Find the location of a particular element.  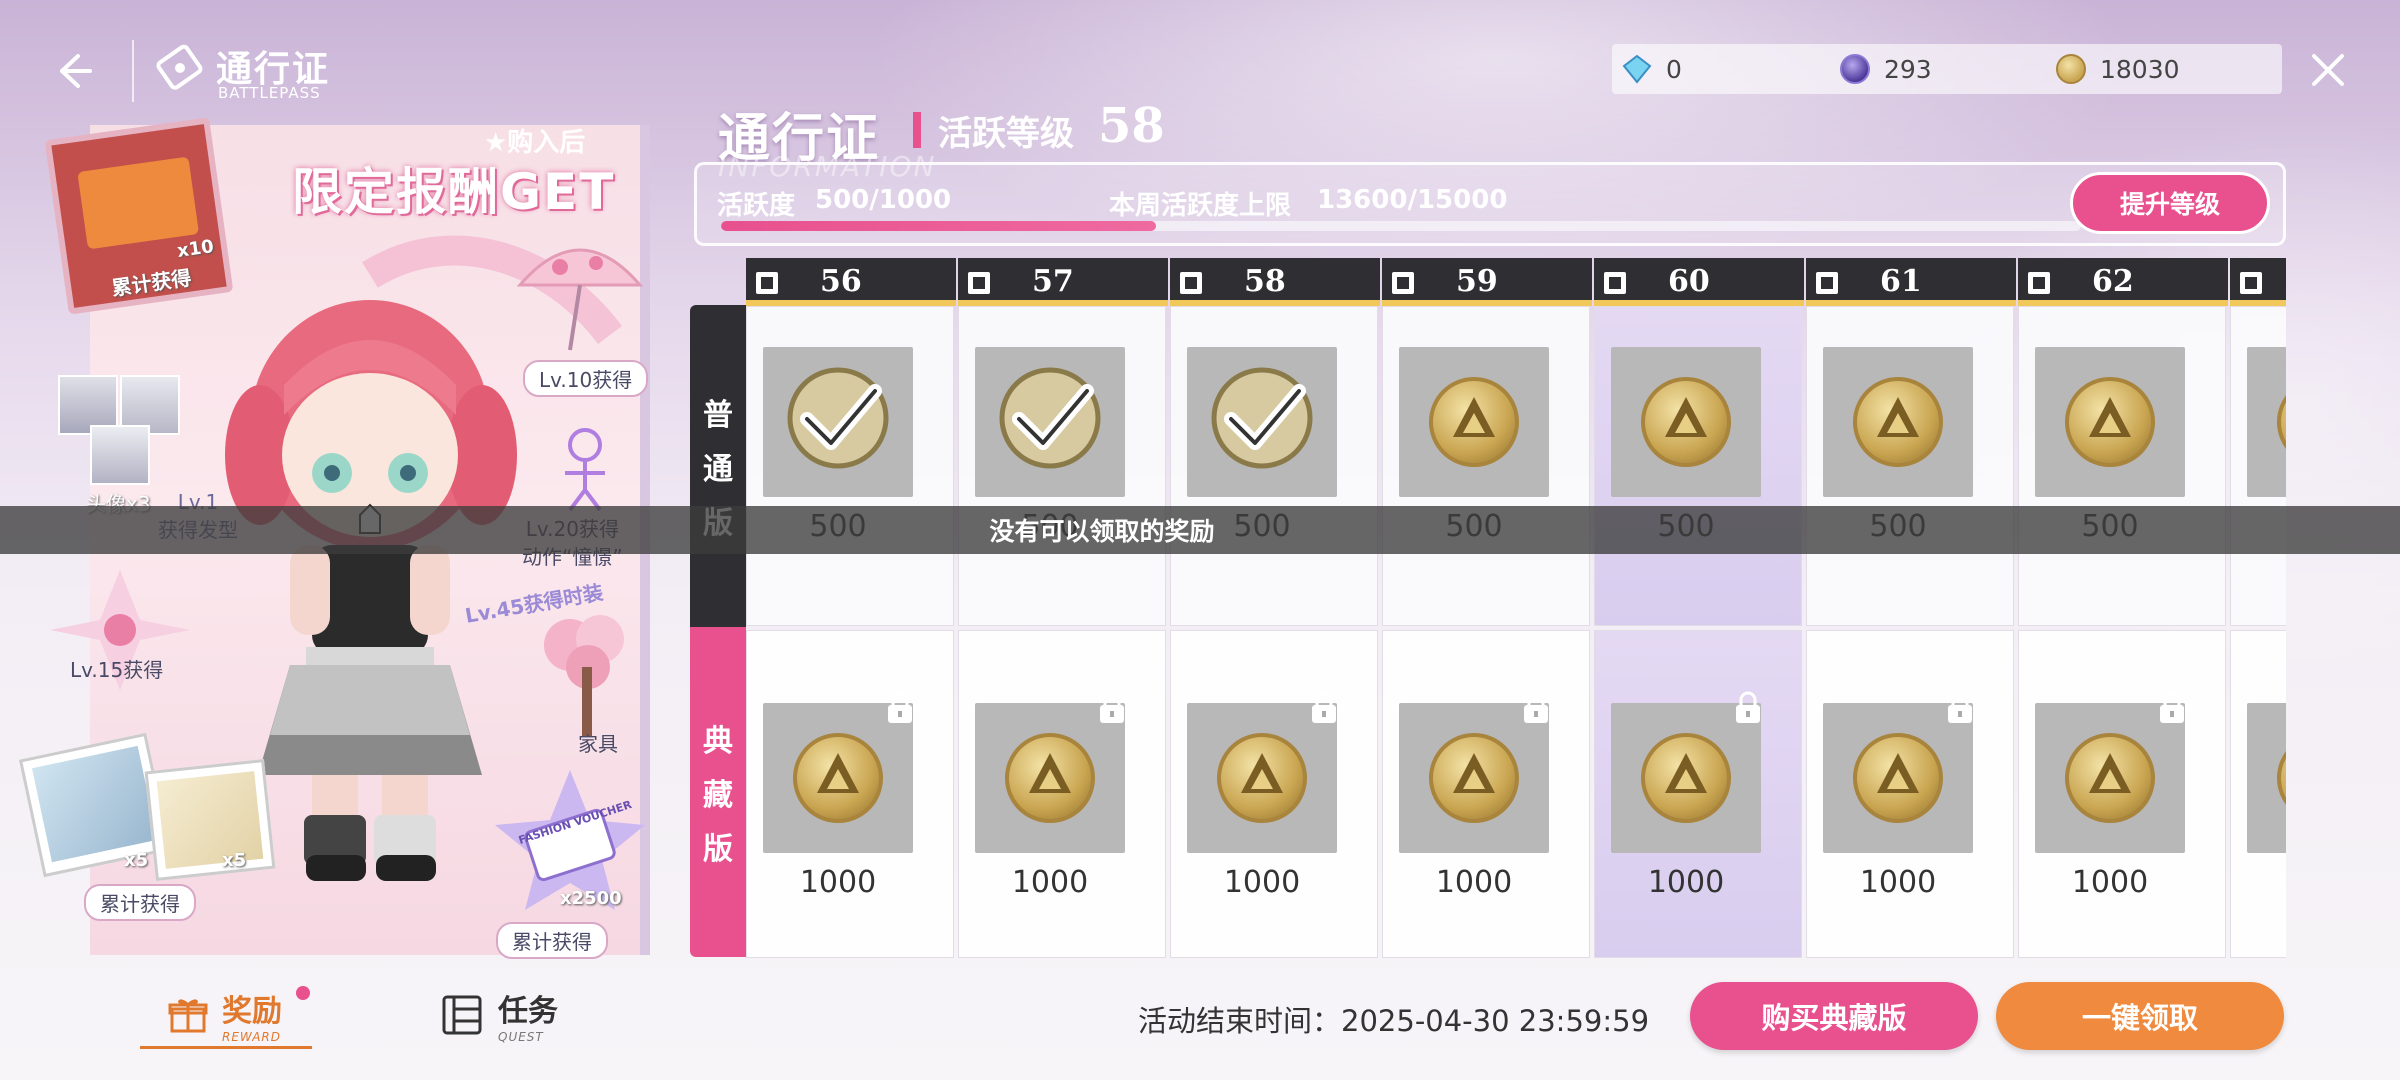

lv15-label: Lv.15获得 is located at coordinates (117, 670).